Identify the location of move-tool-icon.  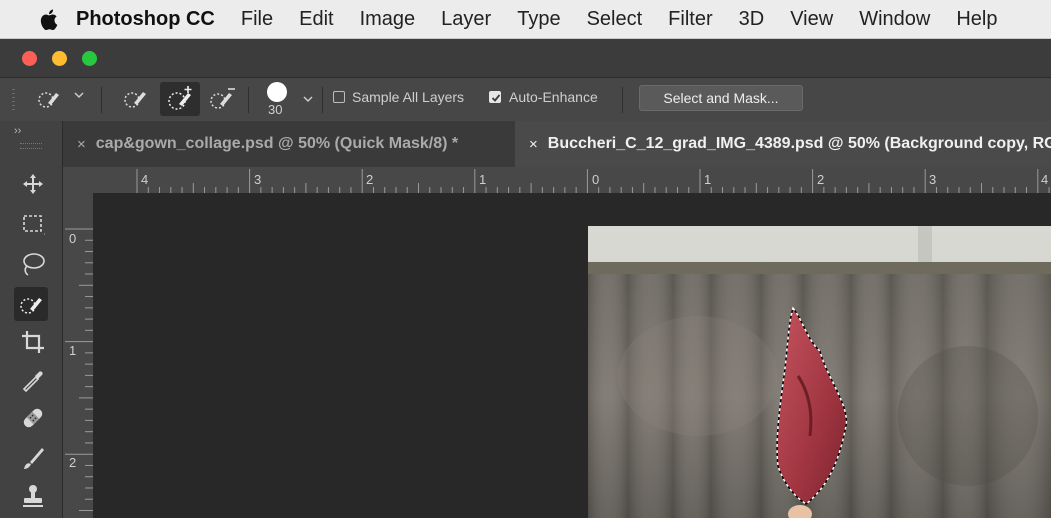
(33, 184).